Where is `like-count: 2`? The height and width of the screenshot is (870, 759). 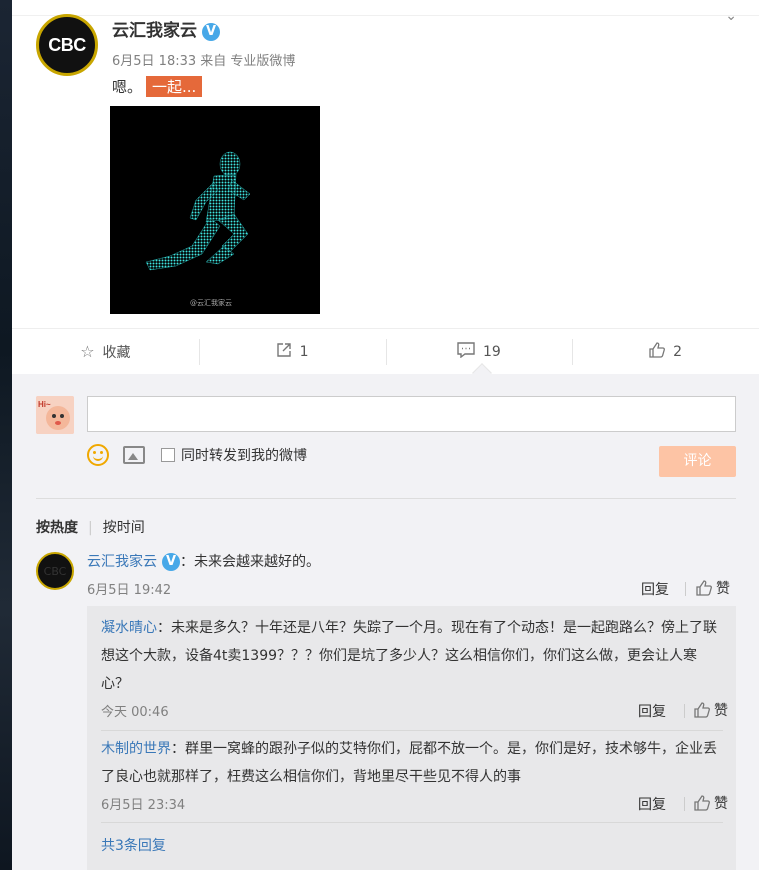
like-count: 2 is located at coordinates (678, 351).